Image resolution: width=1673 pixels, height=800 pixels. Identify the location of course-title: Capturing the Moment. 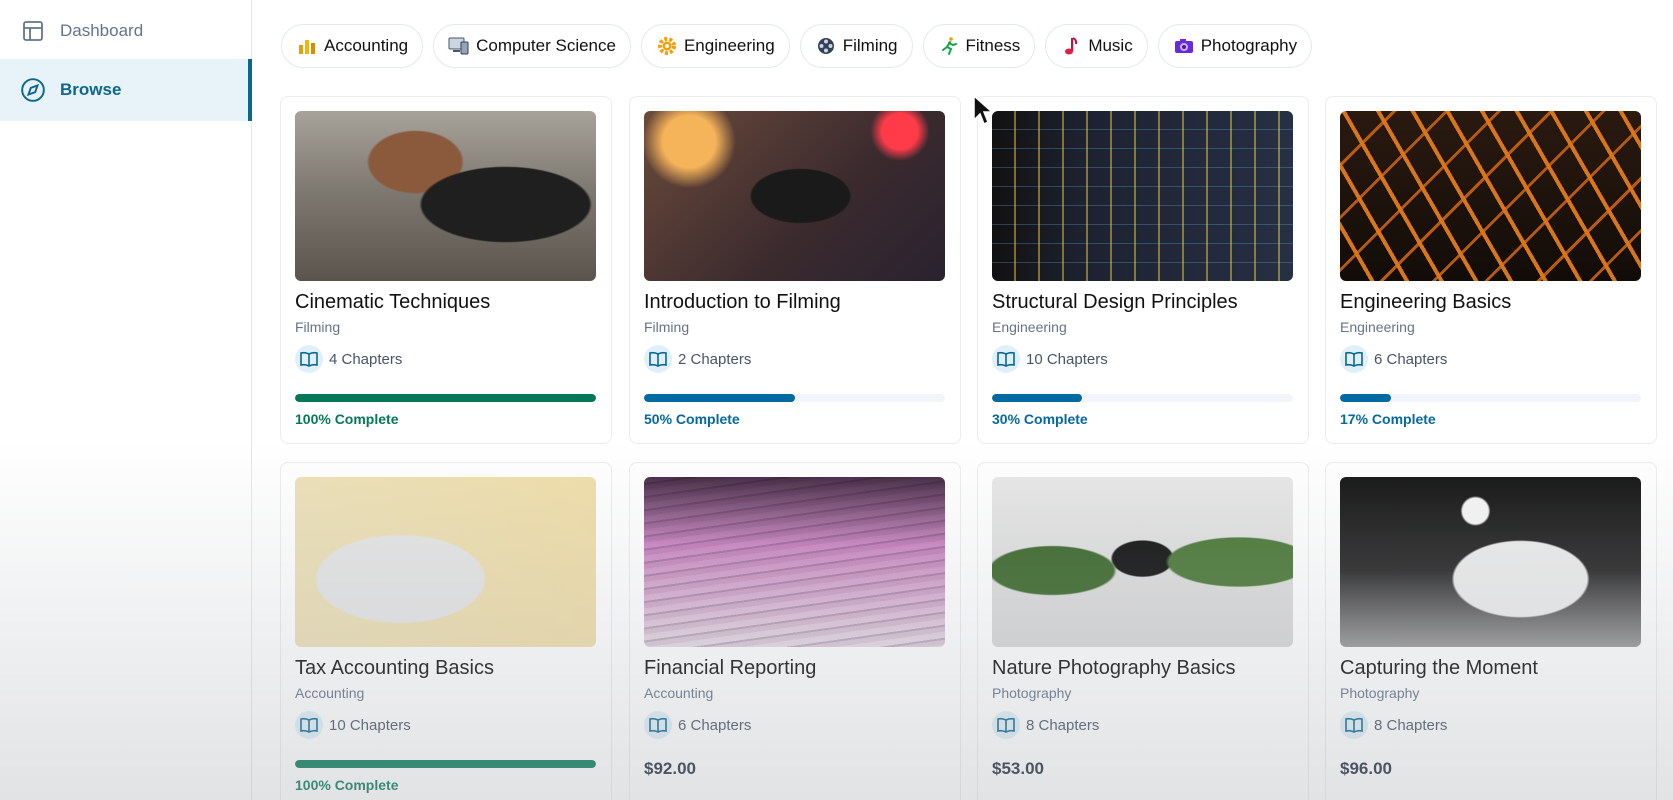
(1439, 668).